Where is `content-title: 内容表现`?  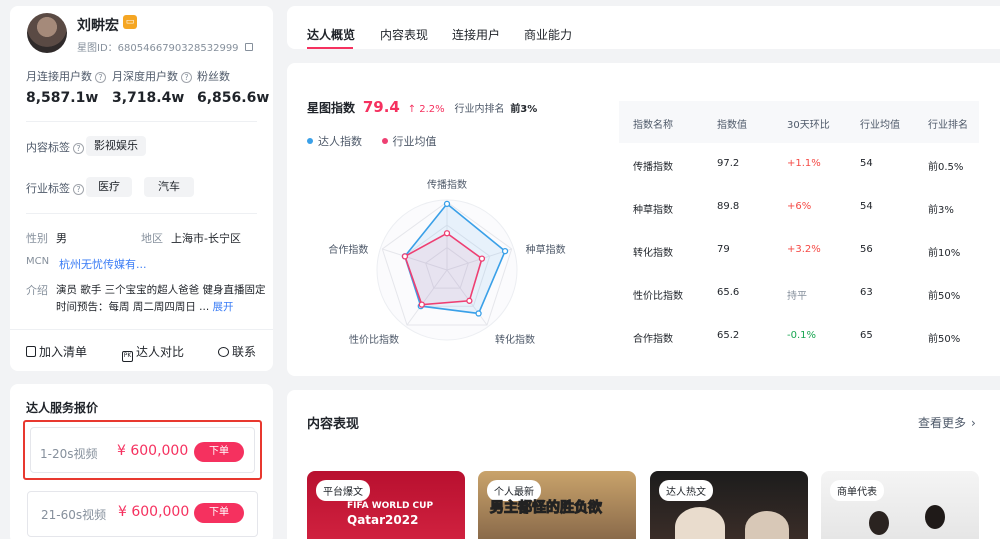
content-title: 内容表现 is located at coordinates (333, 424).